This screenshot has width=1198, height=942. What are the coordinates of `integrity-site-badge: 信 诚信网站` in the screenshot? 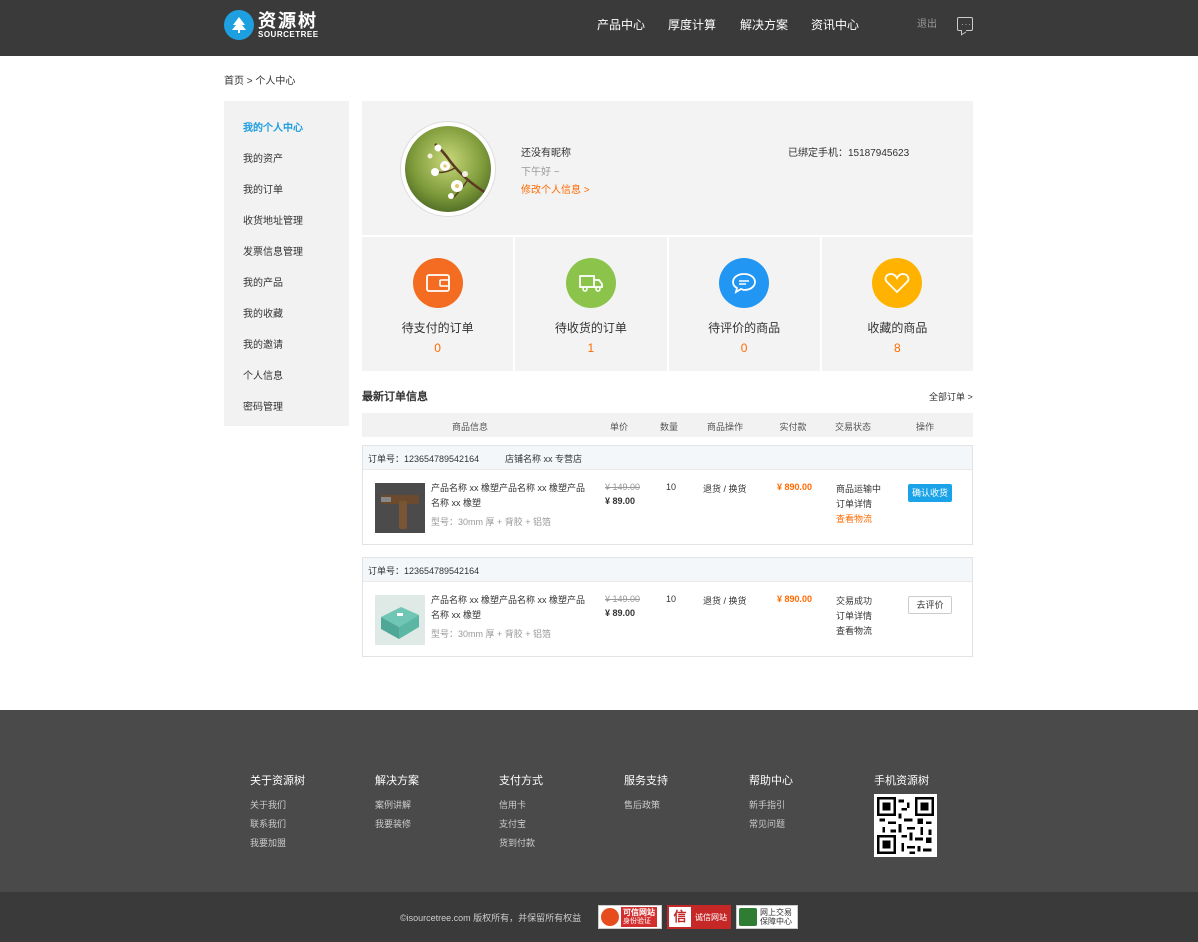 It's located at (699, 917).